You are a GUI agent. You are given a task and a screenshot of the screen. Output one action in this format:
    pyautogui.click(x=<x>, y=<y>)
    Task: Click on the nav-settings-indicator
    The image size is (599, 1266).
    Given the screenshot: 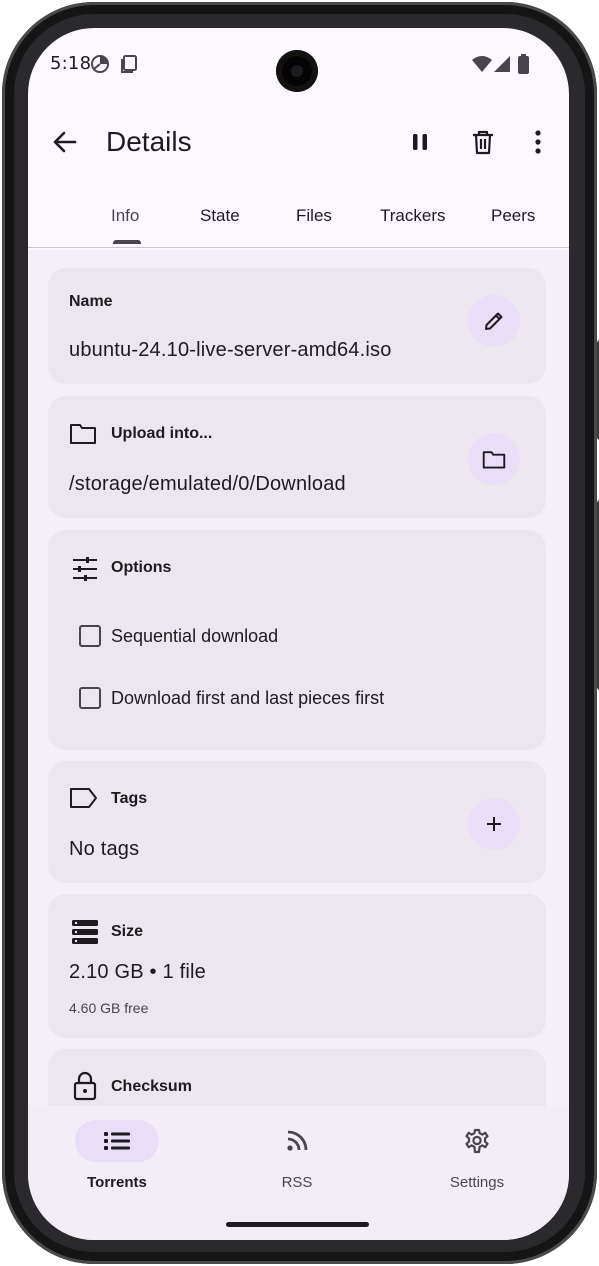 What is the action you would take?
    pyautogui.click(x=477, y=1141)
    